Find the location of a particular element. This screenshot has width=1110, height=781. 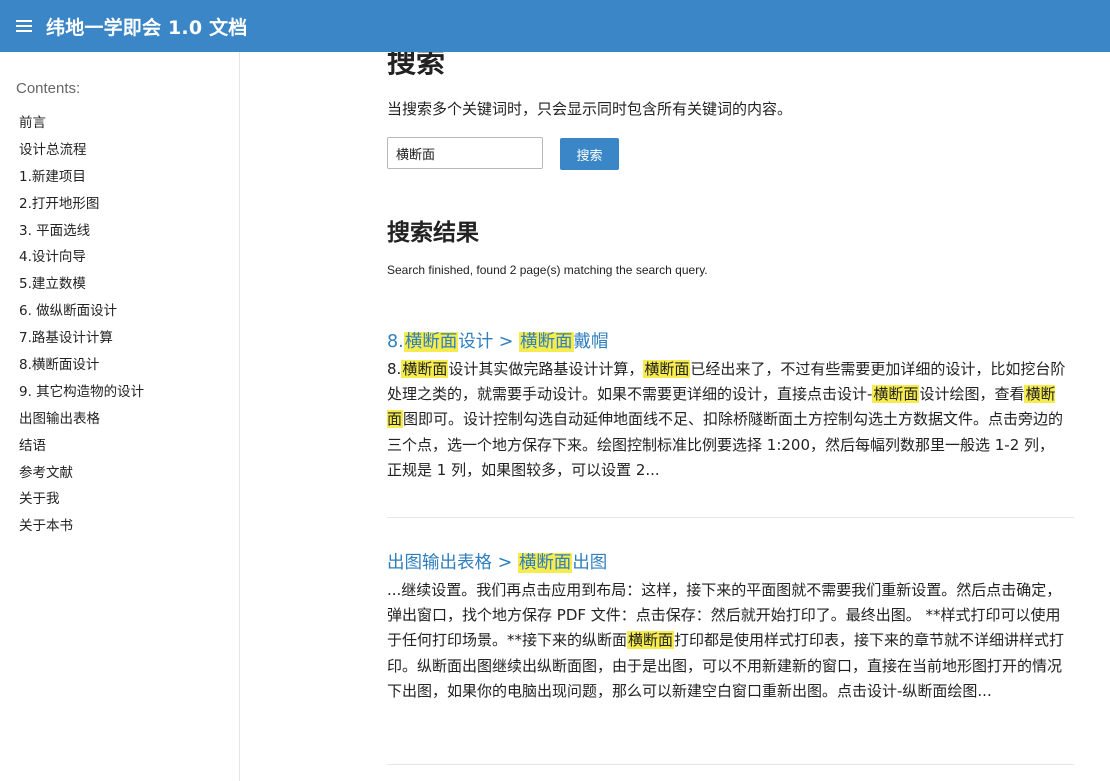

snippet-segment: 设计绘图，查看 is located at coordinates (972, 394).